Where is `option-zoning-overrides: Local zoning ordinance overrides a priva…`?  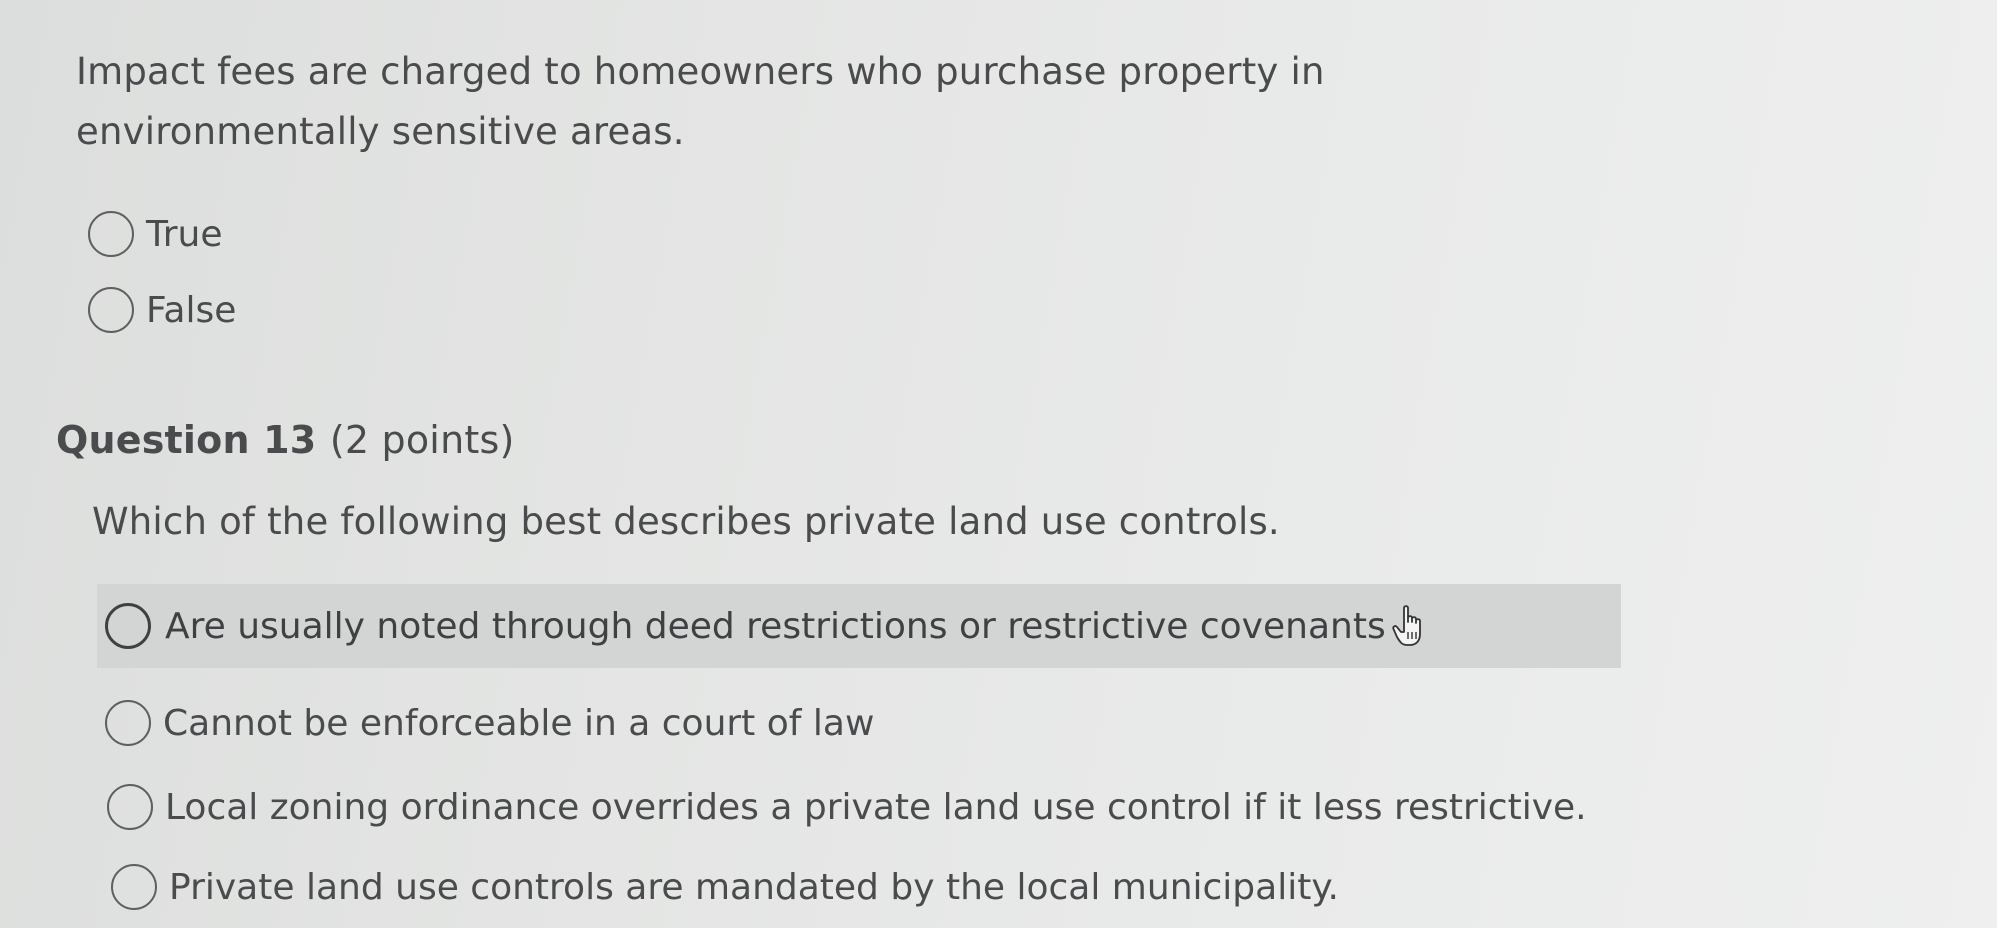
option-zoning-overrides: Local zoning ordinance overrides a priva… is located at coordinates (847, 807).